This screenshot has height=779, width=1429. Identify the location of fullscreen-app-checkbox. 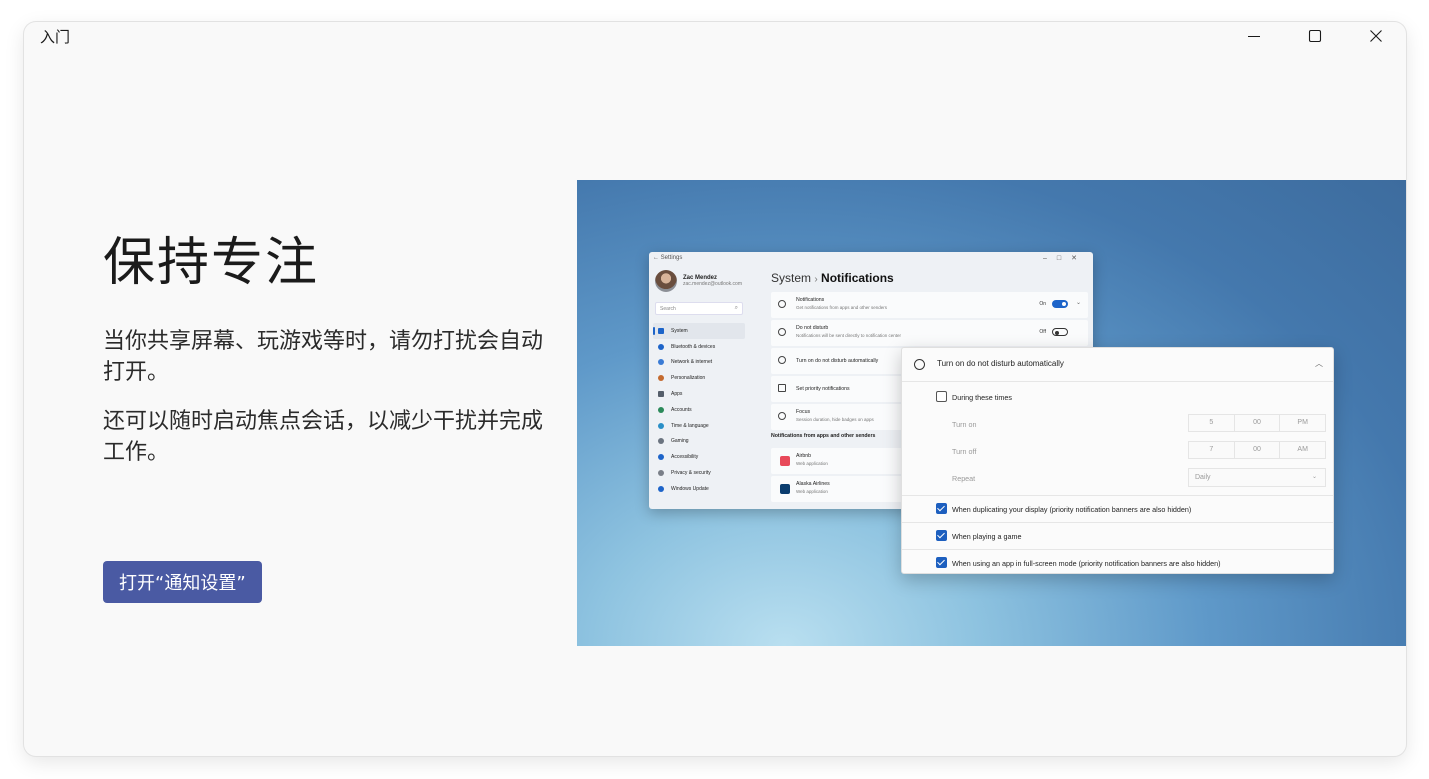
(941, 562).